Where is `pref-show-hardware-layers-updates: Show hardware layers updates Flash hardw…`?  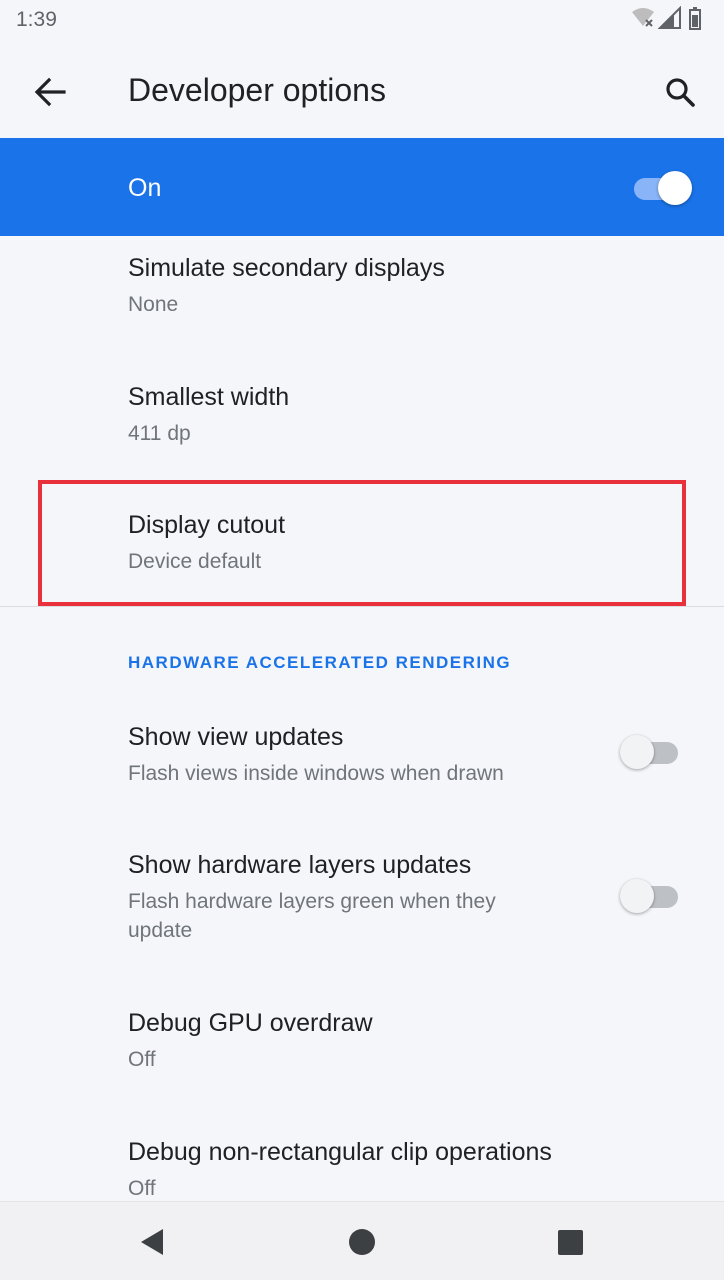
pref-show-hardware-layers-updates: Show hardware layers updates Flash hardw… is located at coordinates (362, 903).